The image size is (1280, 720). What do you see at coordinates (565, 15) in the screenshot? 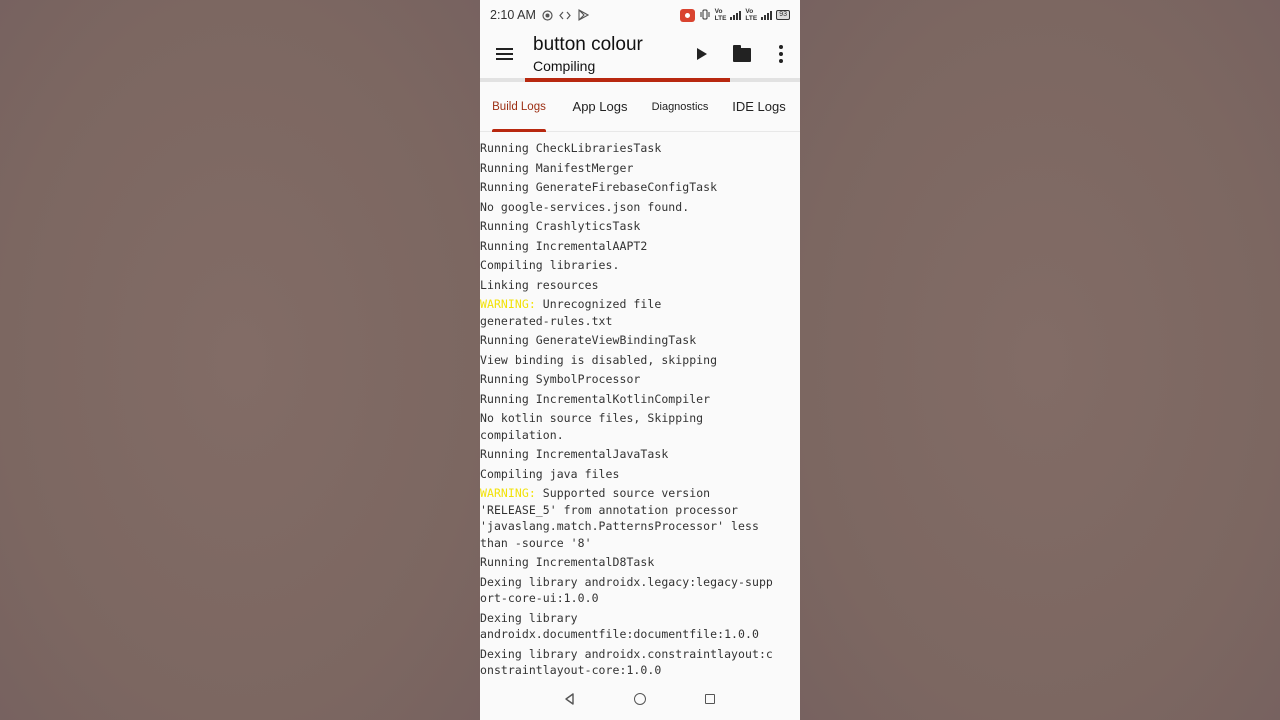
I see `code-icon` at bounding box center [565, 15].